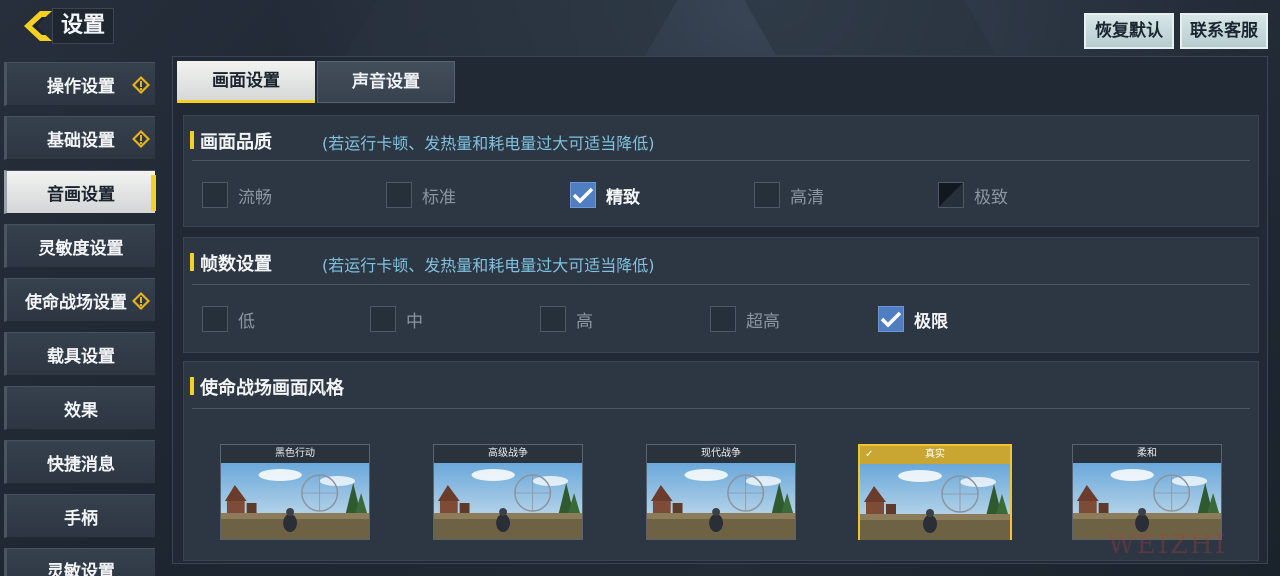  Describe the element at coordinates (869, 454) in the screenshot. I see `checkmark-icon: ✓` at that location.